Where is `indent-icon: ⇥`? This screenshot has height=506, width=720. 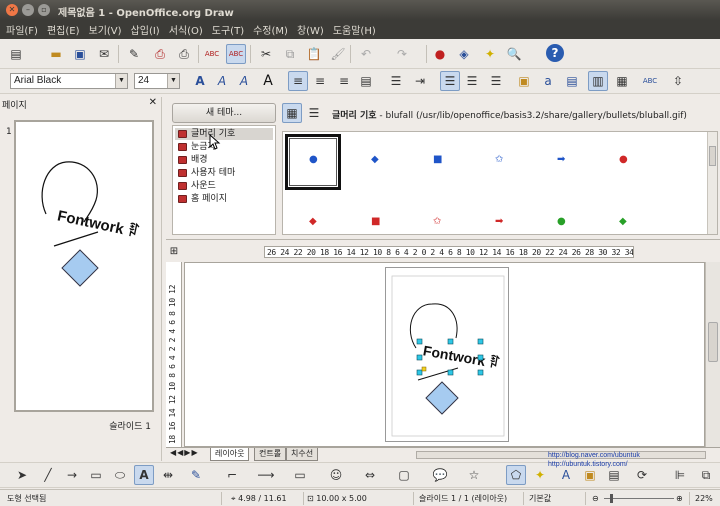 indent-icon: ⇥ is located at coordinates (420, 81).